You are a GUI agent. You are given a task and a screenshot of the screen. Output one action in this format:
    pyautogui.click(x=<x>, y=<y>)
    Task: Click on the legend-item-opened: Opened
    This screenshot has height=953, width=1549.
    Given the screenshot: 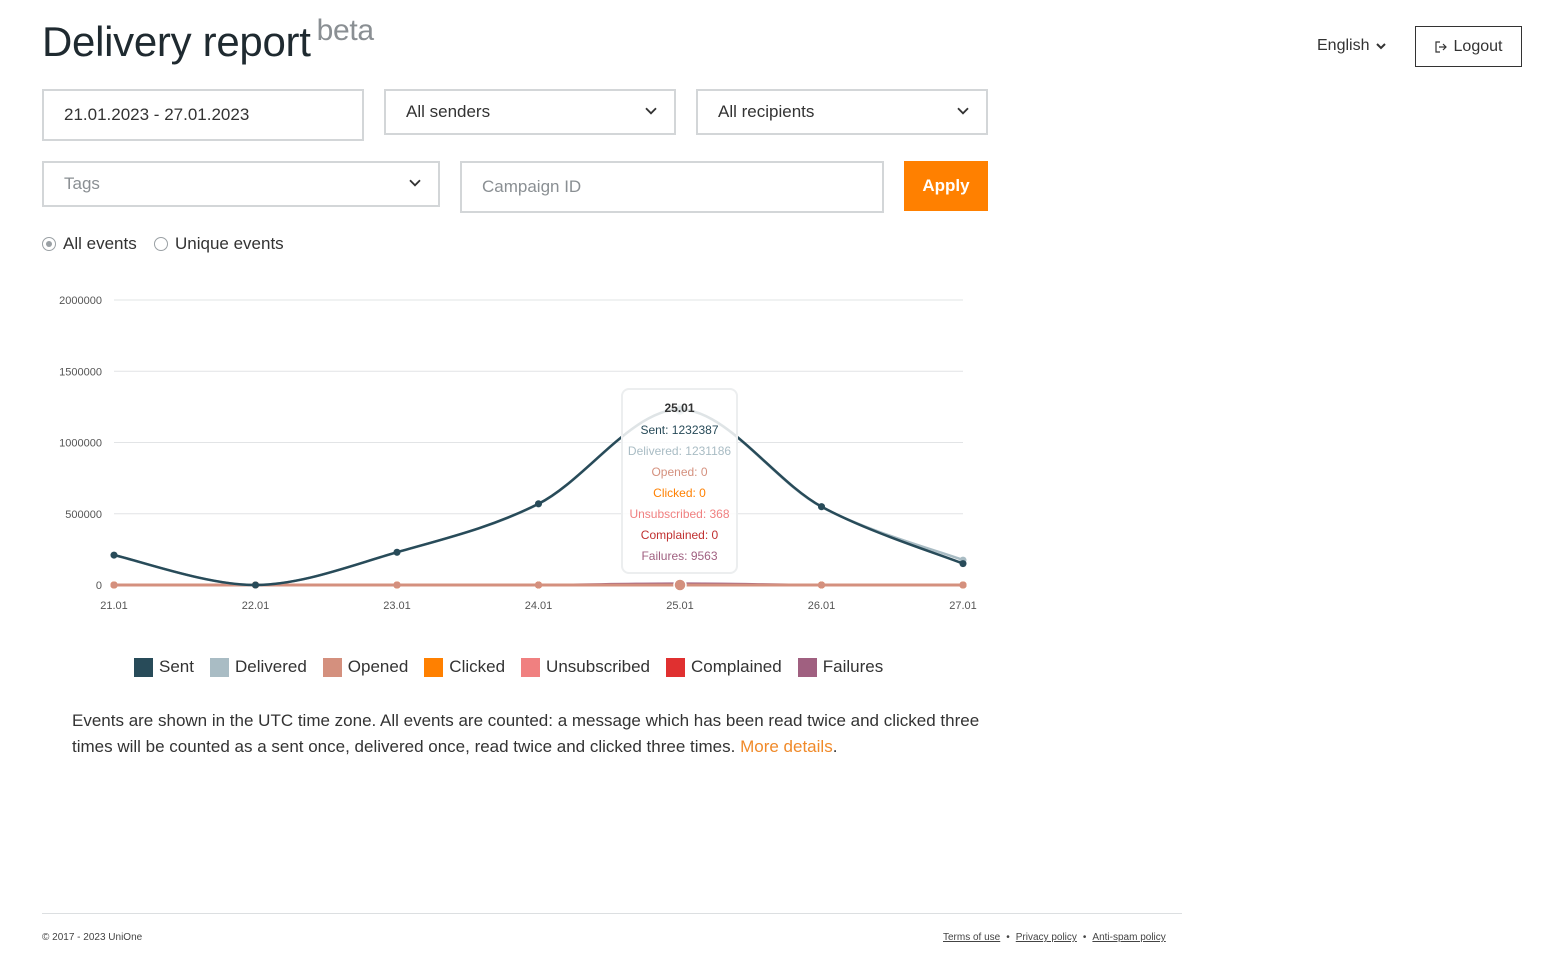 What is the action you would take?
    pyautogui.click(x=365, y=667)
    